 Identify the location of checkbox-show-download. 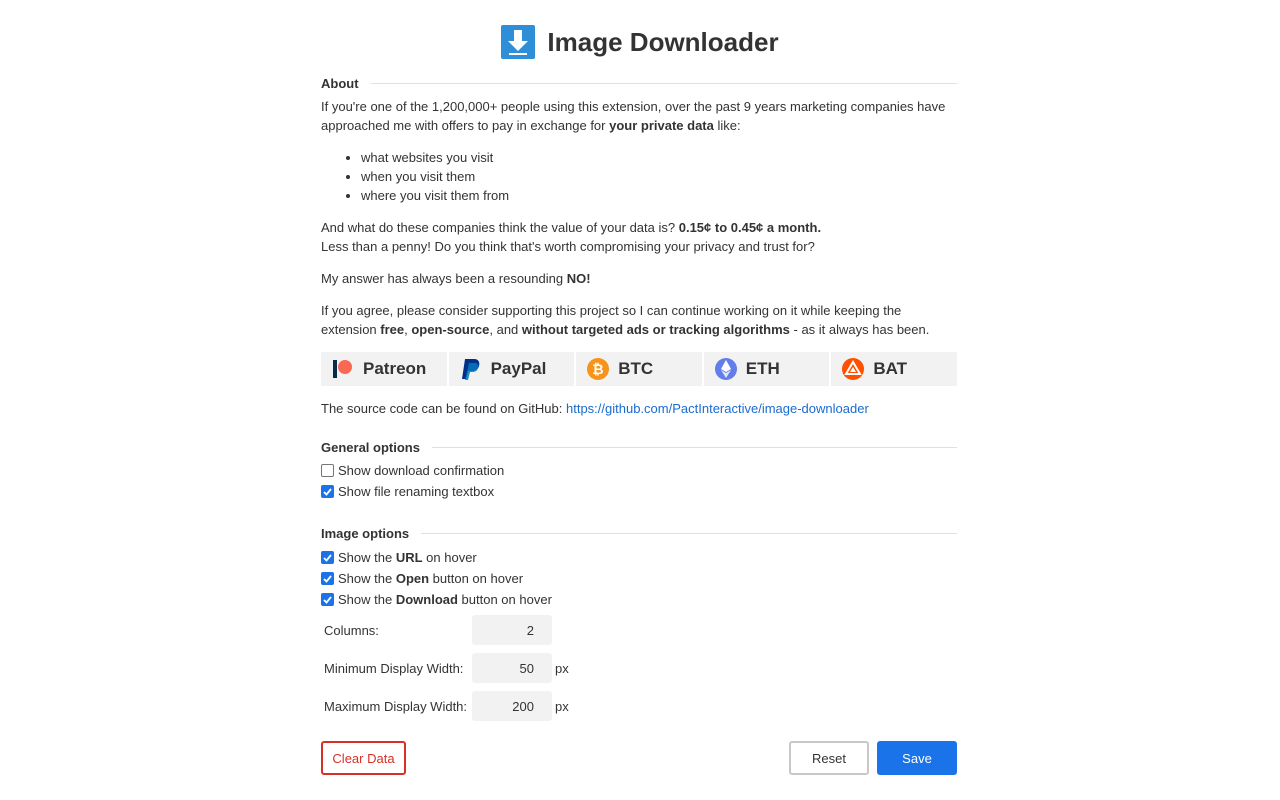
(327, 599).